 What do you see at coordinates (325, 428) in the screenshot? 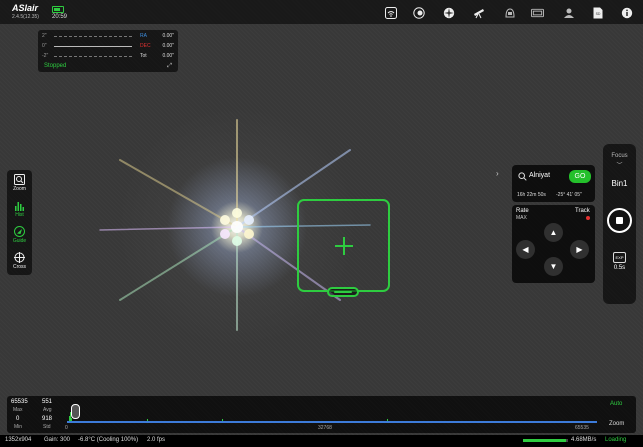
I see `hist-scale-mid: 32768` at bounding box center [325, 428].